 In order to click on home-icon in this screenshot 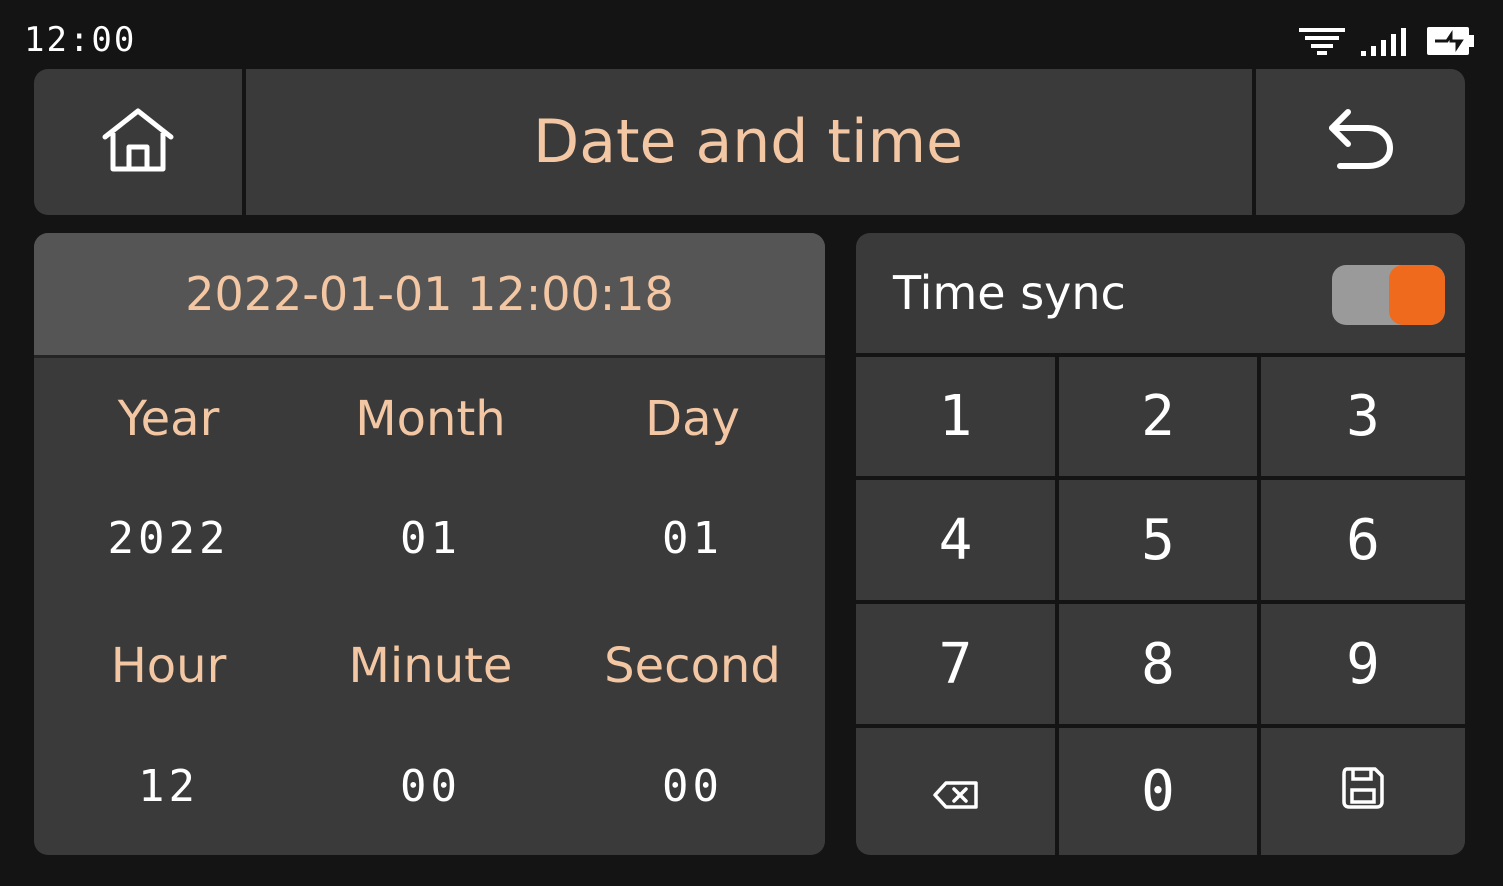, I will do `click(138, 142)`.